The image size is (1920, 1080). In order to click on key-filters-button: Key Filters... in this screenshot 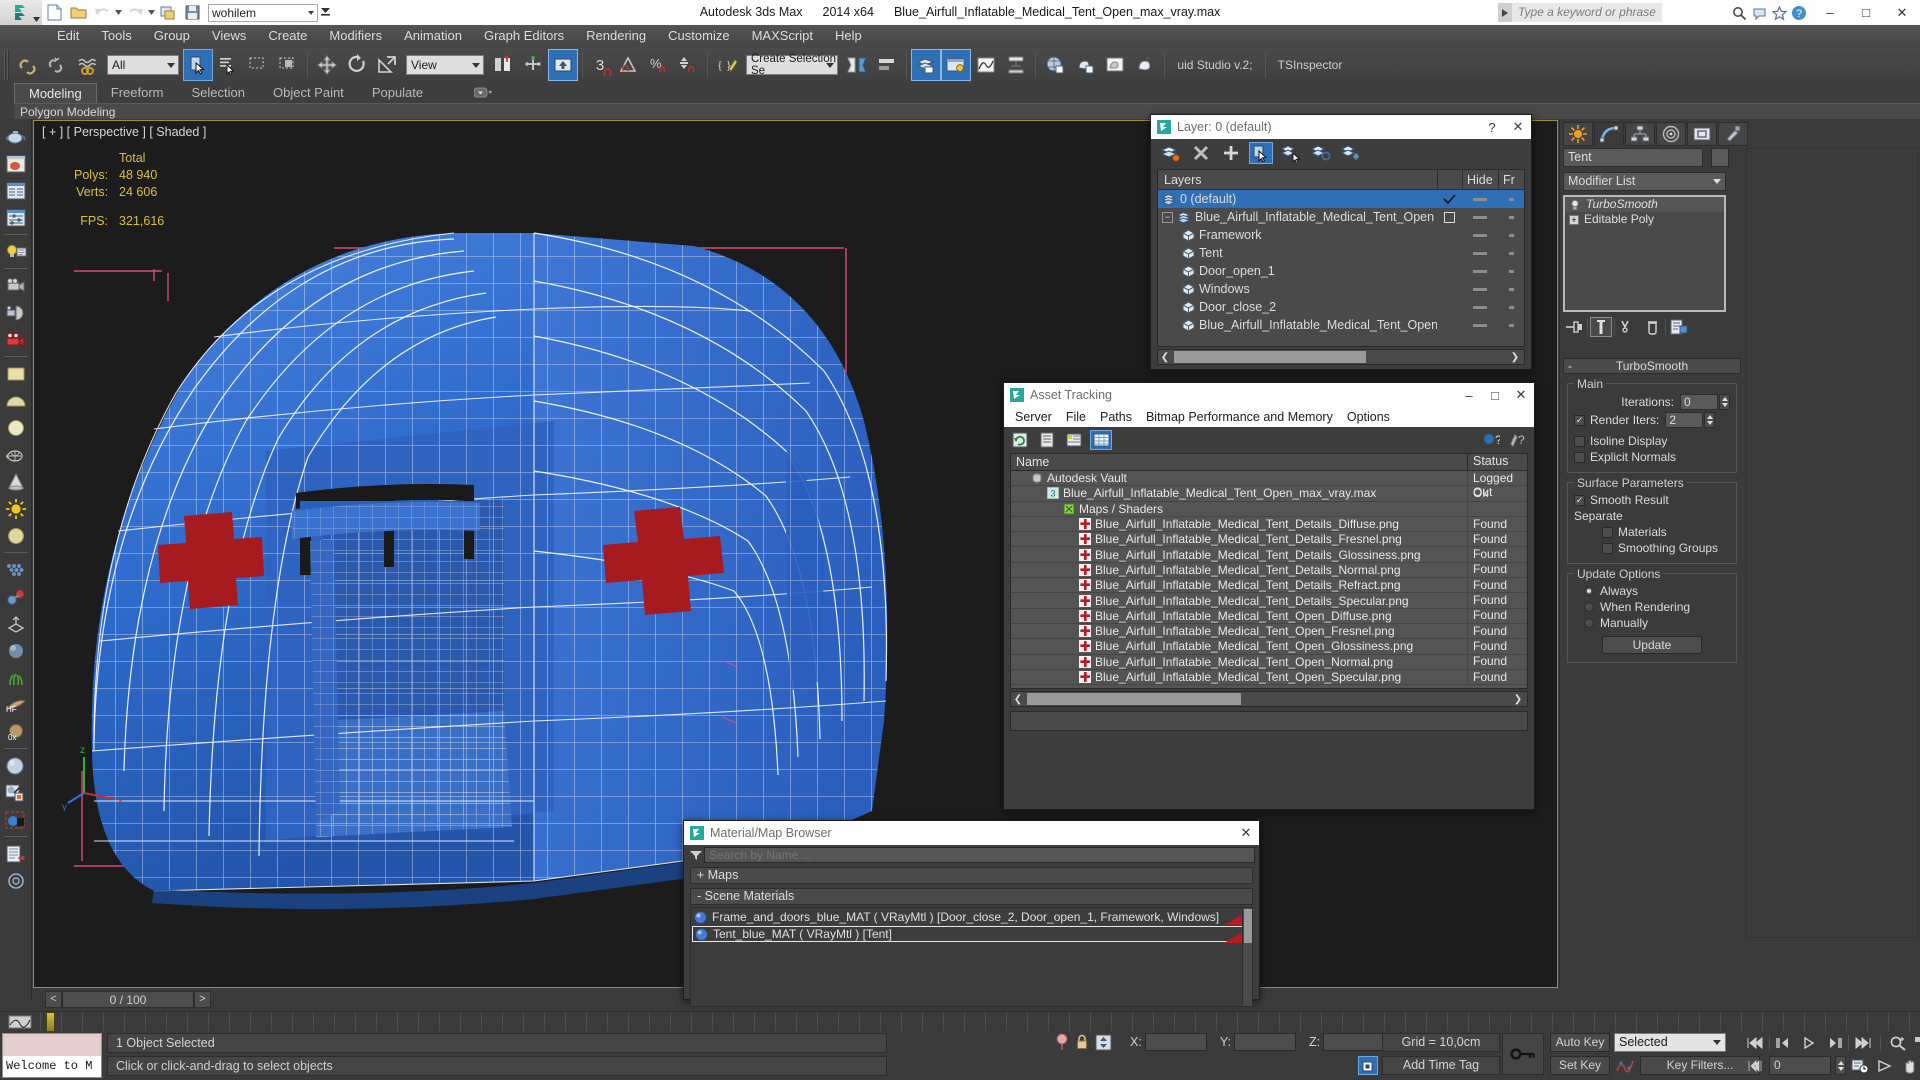, I will do `click(1700, 1065)`.